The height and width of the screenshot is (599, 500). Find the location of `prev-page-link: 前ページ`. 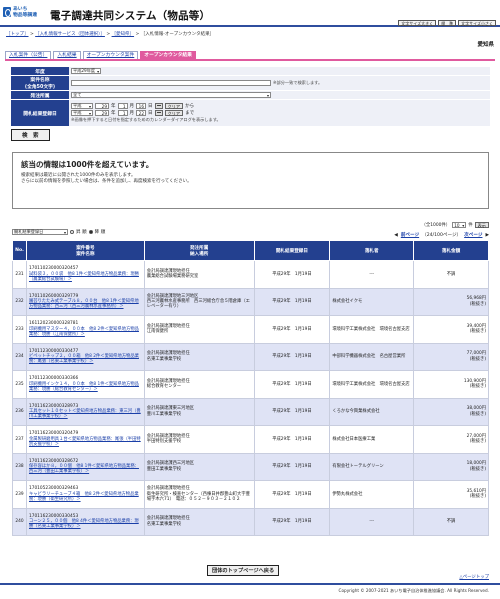

prev-page-link: 前ページ is located at coordinates (410, 235).